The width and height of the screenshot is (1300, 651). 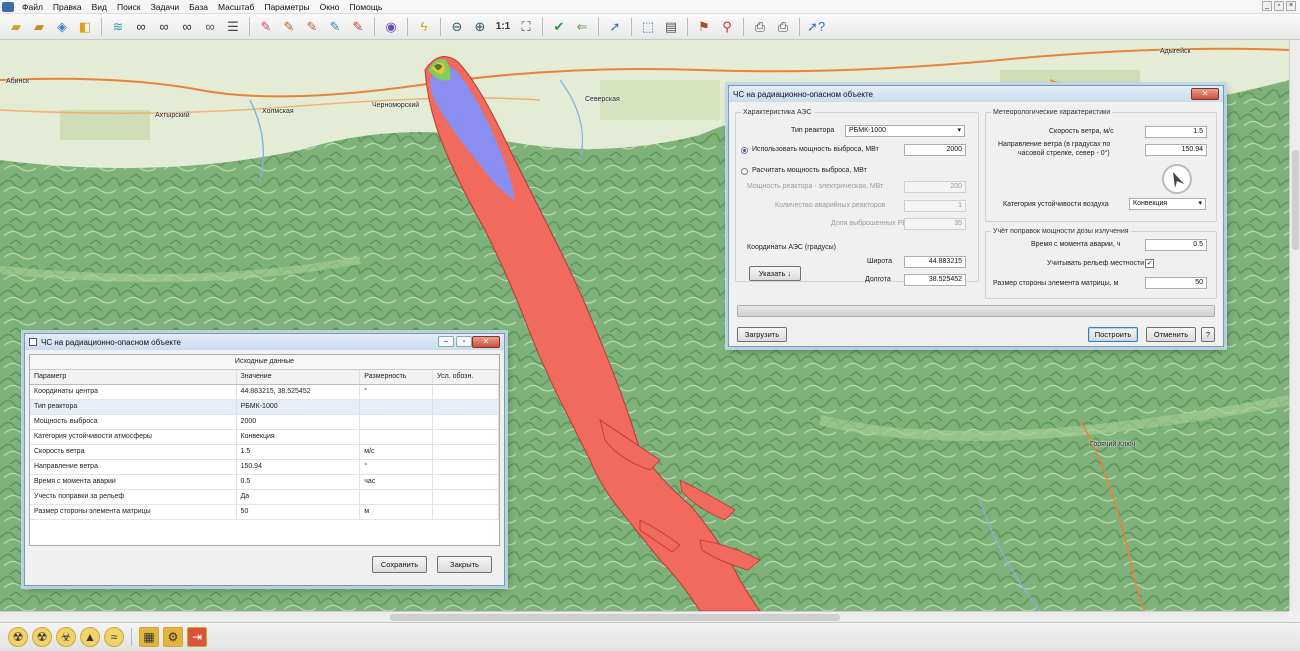 What do you see at coordinates (210, 27) in the screenshot?
I see `binoculars-prev-icon: ∞` at bounding box center [210, 27].